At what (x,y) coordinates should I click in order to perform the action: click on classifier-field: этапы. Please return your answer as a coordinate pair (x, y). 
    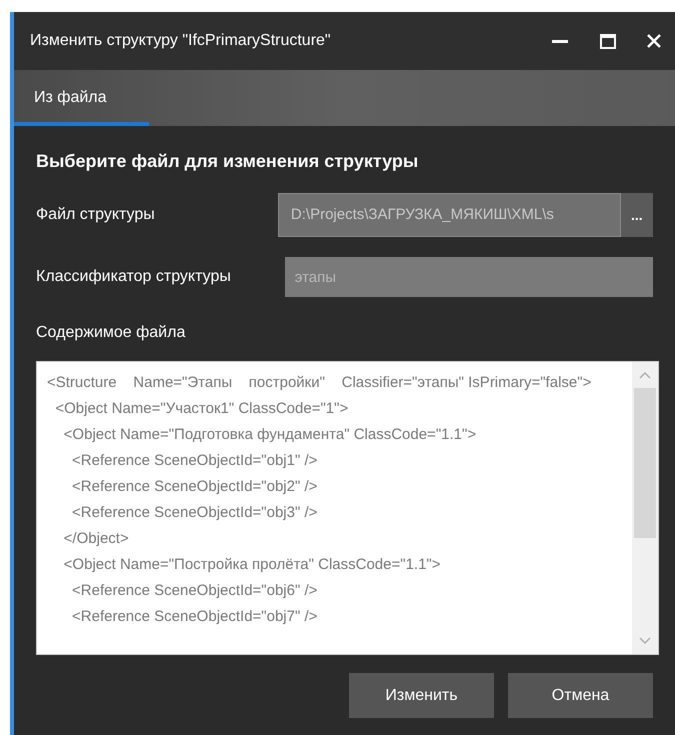
    Looking at the image, I should click on (468, 277).